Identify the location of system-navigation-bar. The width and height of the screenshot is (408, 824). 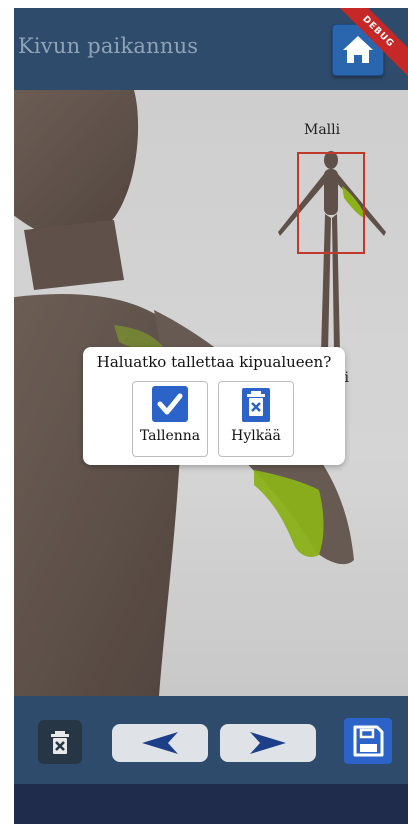
(211, 804).